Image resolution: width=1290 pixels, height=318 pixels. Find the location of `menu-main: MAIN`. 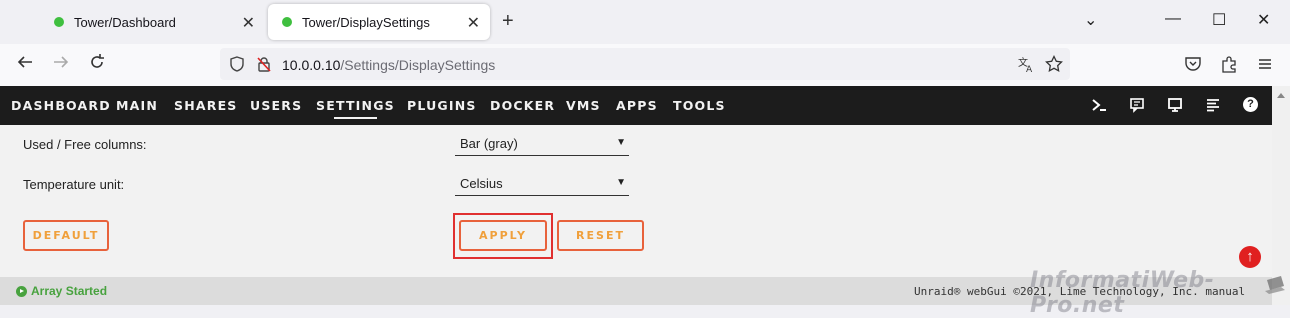

menu-main: MAIN is located at coordinates (137, 105).